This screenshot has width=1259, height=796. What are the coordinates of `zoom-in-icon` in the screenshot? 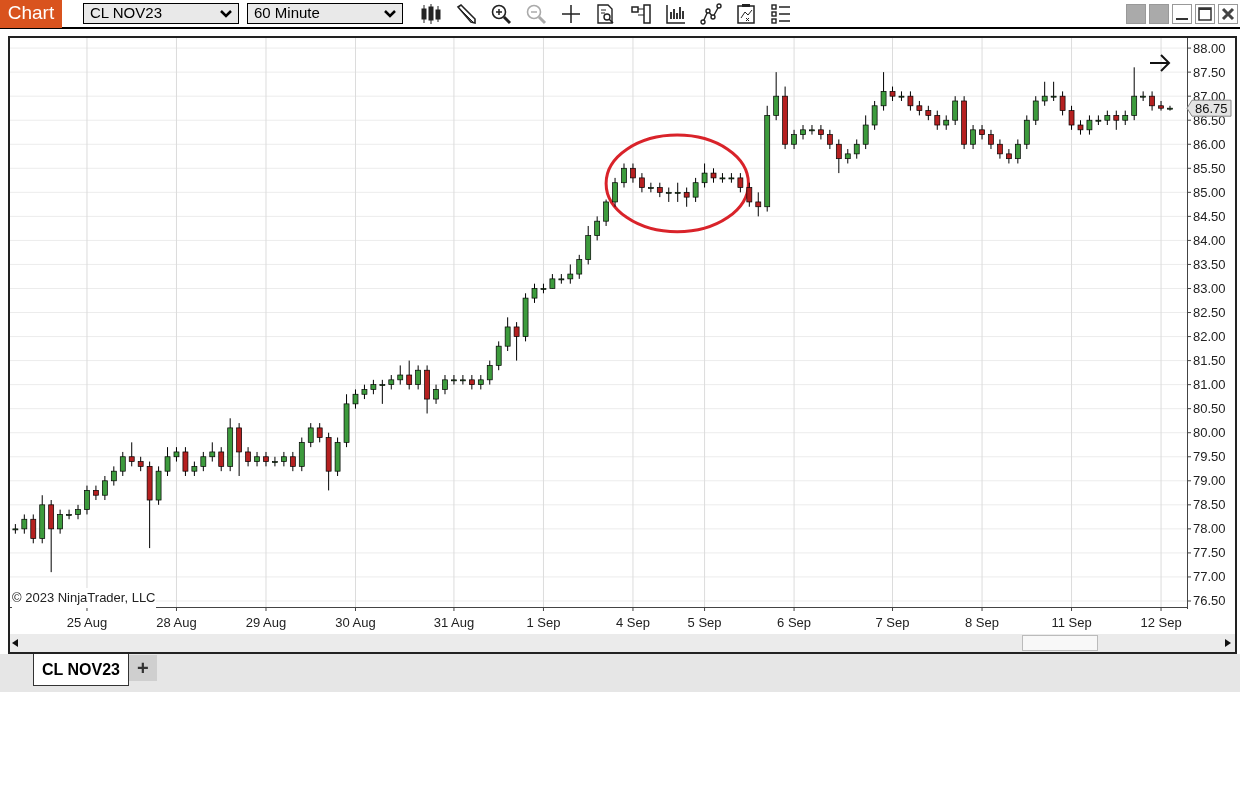 It's located at (501, 13).